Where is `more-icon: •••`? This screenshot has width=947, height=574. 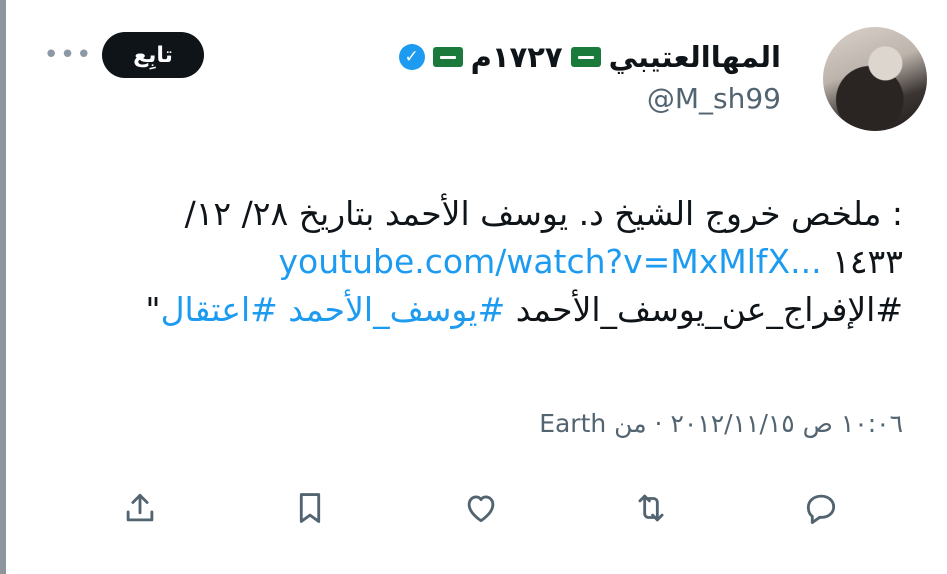 more-icon: ••• is located at coordinates (68, 55).